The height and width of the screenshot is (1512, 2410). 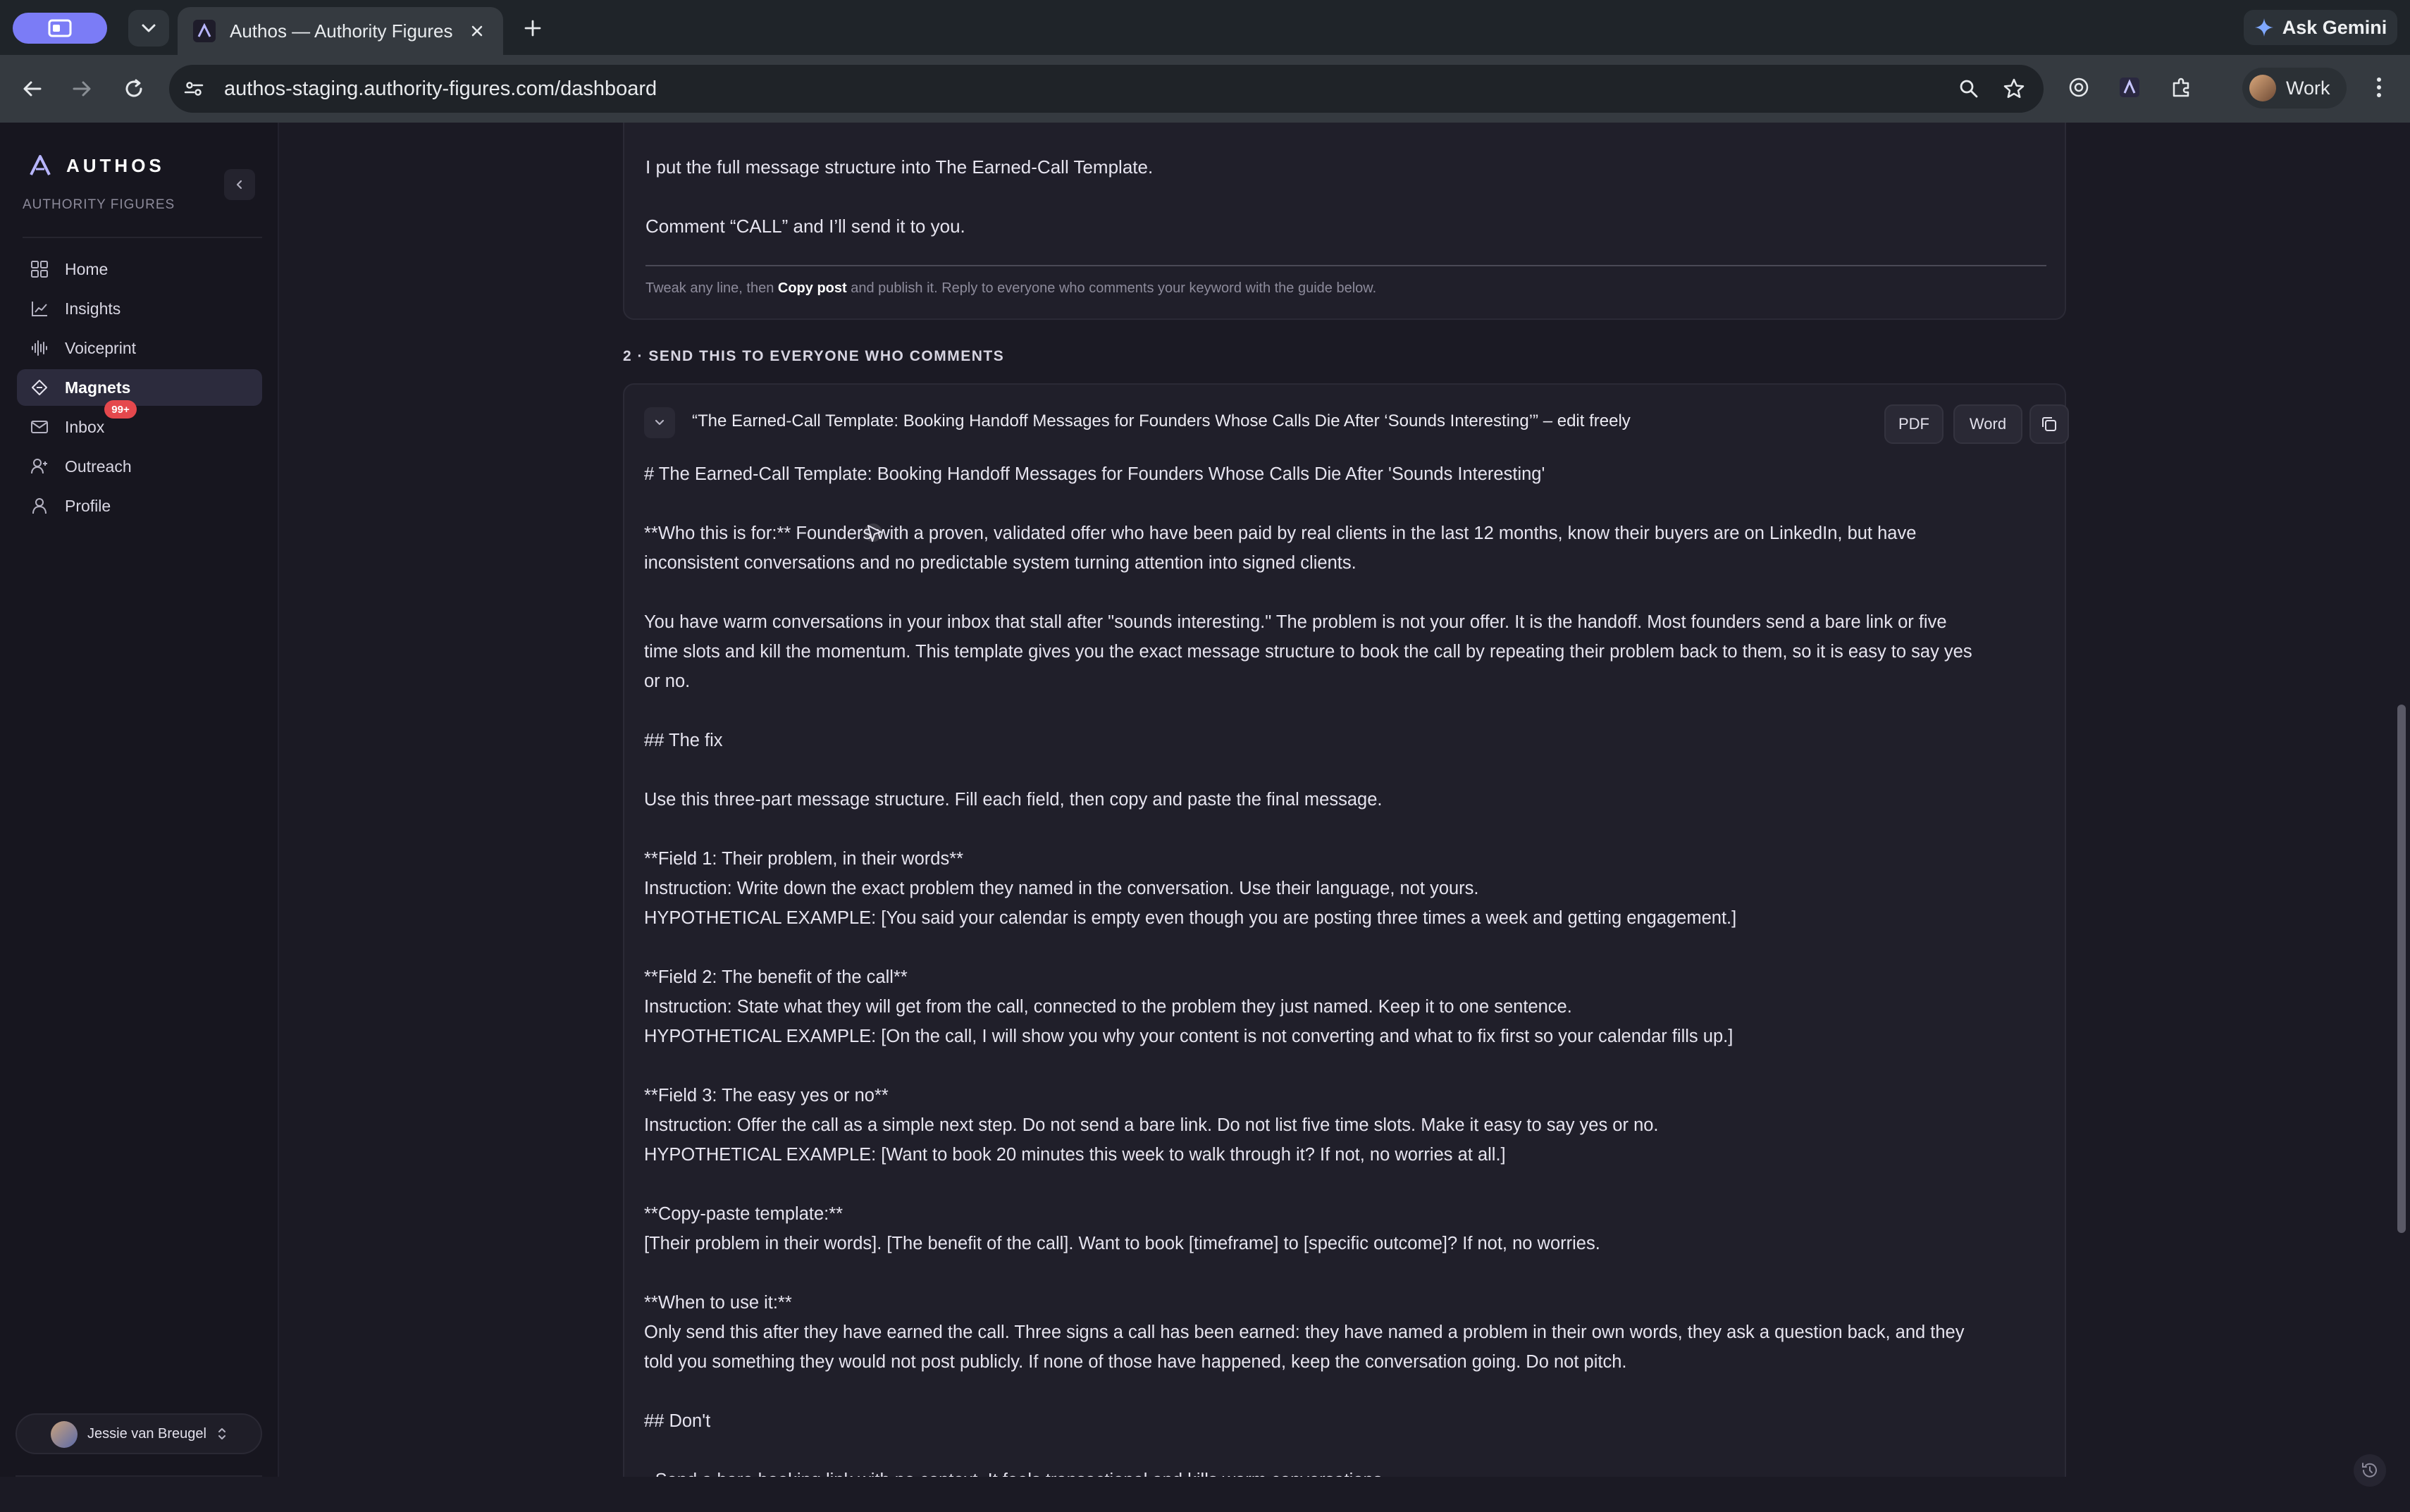 I want to click on browser-tab-bar: Authos — Authority Figures Ask Gemini, so click(x=1205, y=27).